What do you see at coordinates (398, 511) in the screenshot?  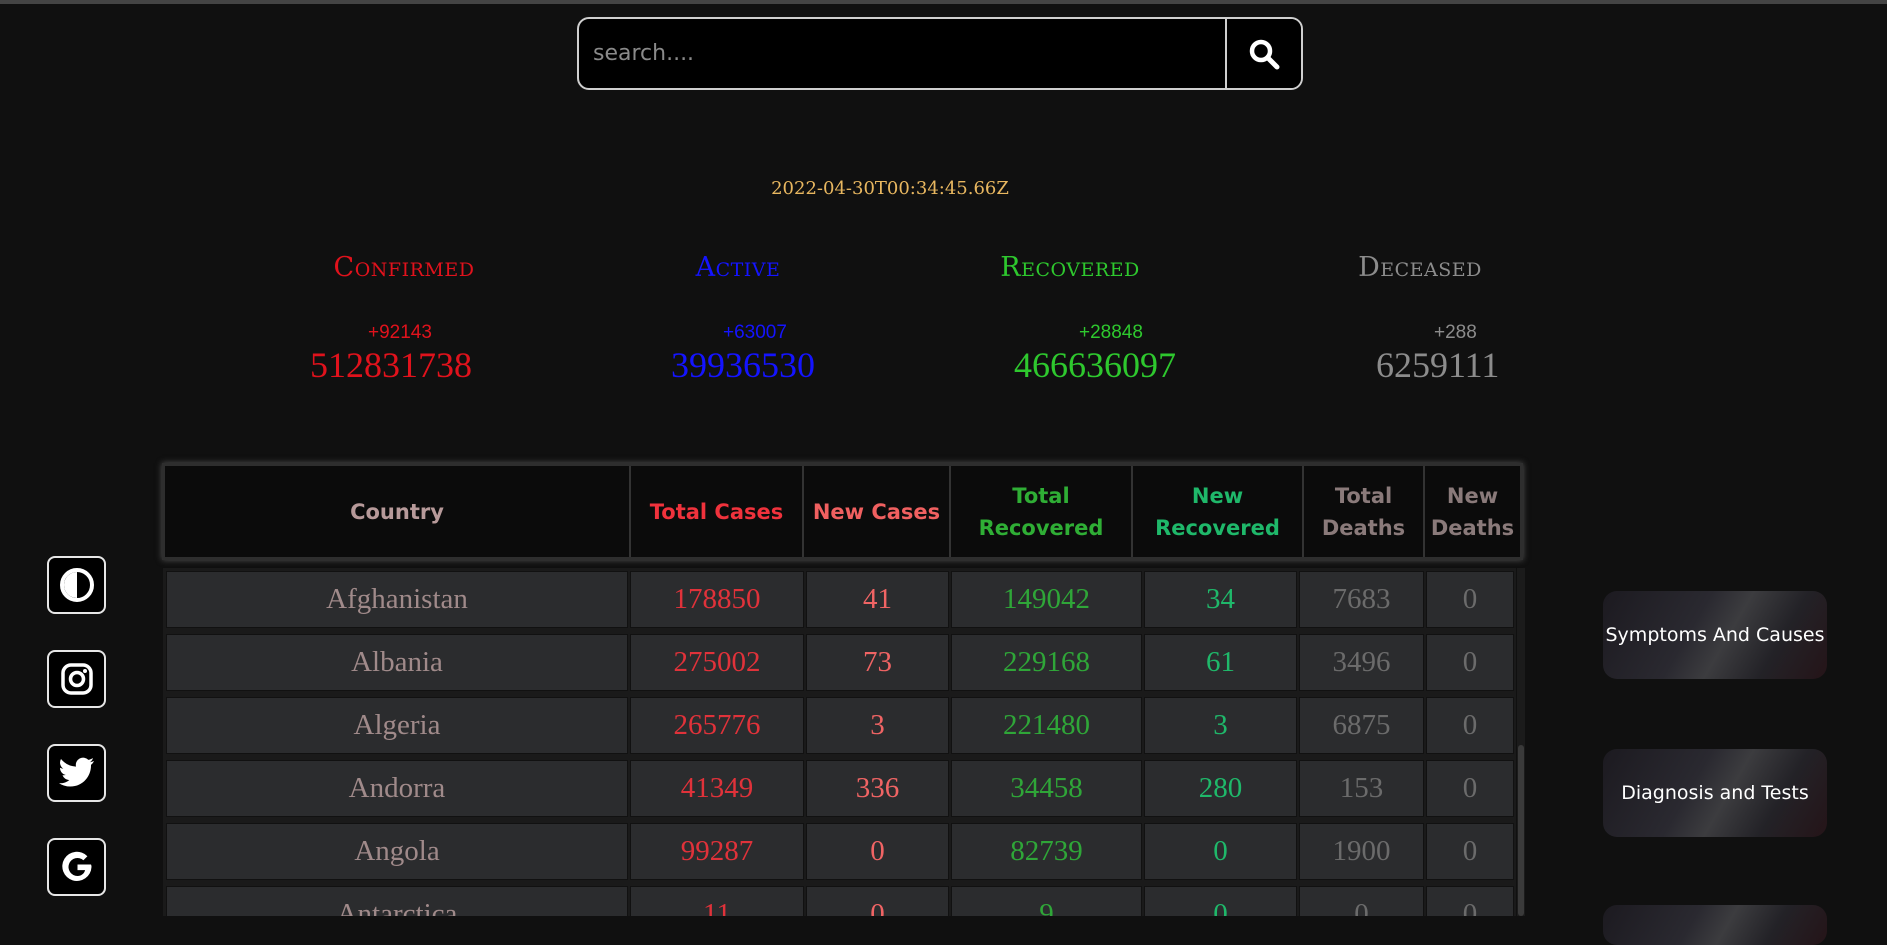 I see `col-country: Country` at bounding box center [398, 511].